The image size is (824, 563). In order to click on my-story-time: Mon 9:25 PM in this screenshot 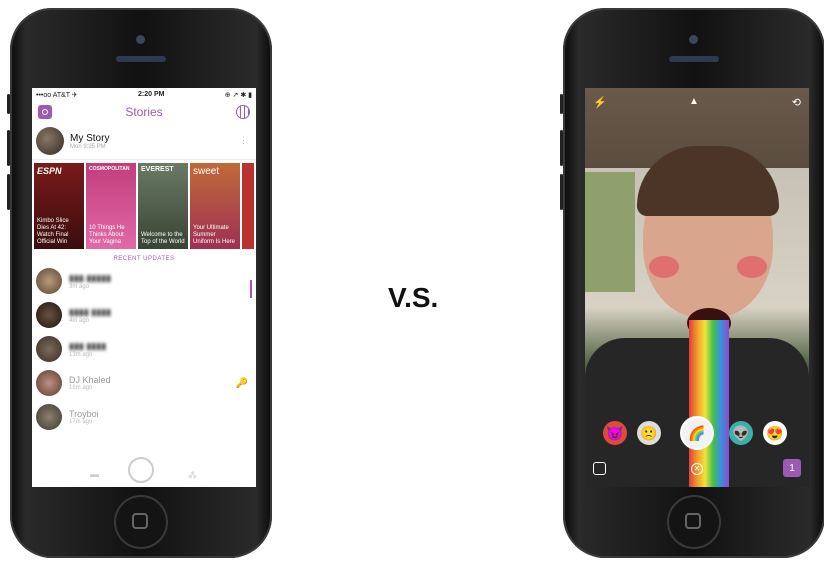, I will do `click(88, 146)`.